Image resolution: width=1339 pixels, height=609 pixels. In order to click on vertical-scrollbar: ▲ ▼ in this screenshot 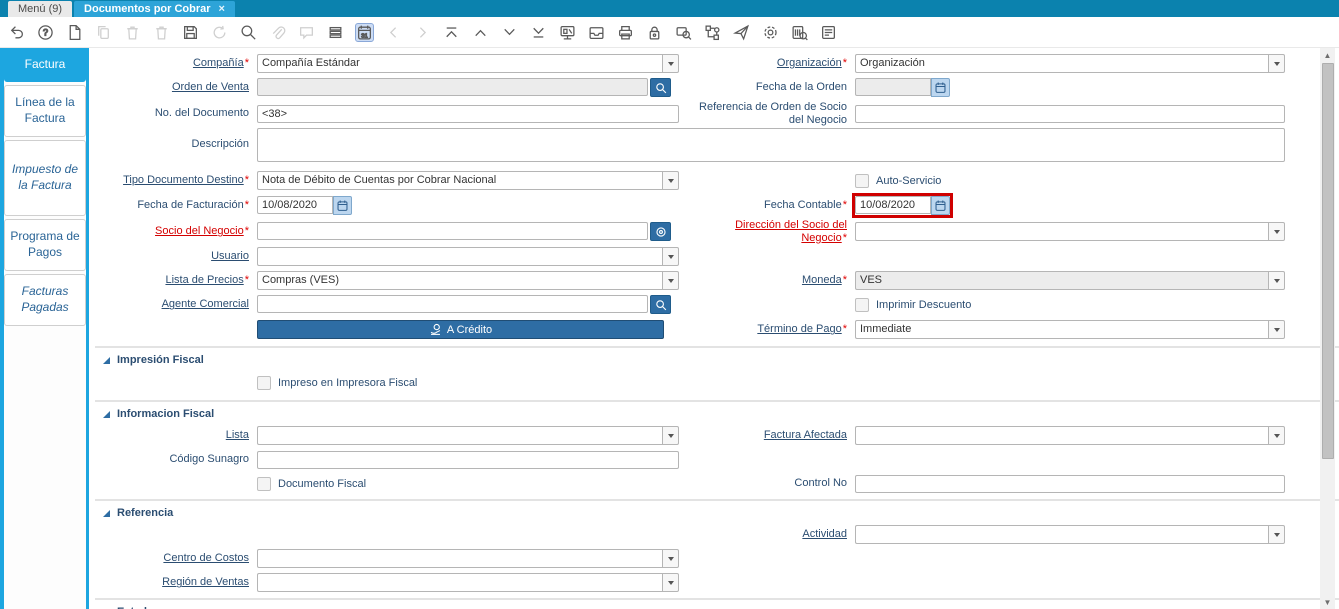, I will do `click(1327, 328)`.